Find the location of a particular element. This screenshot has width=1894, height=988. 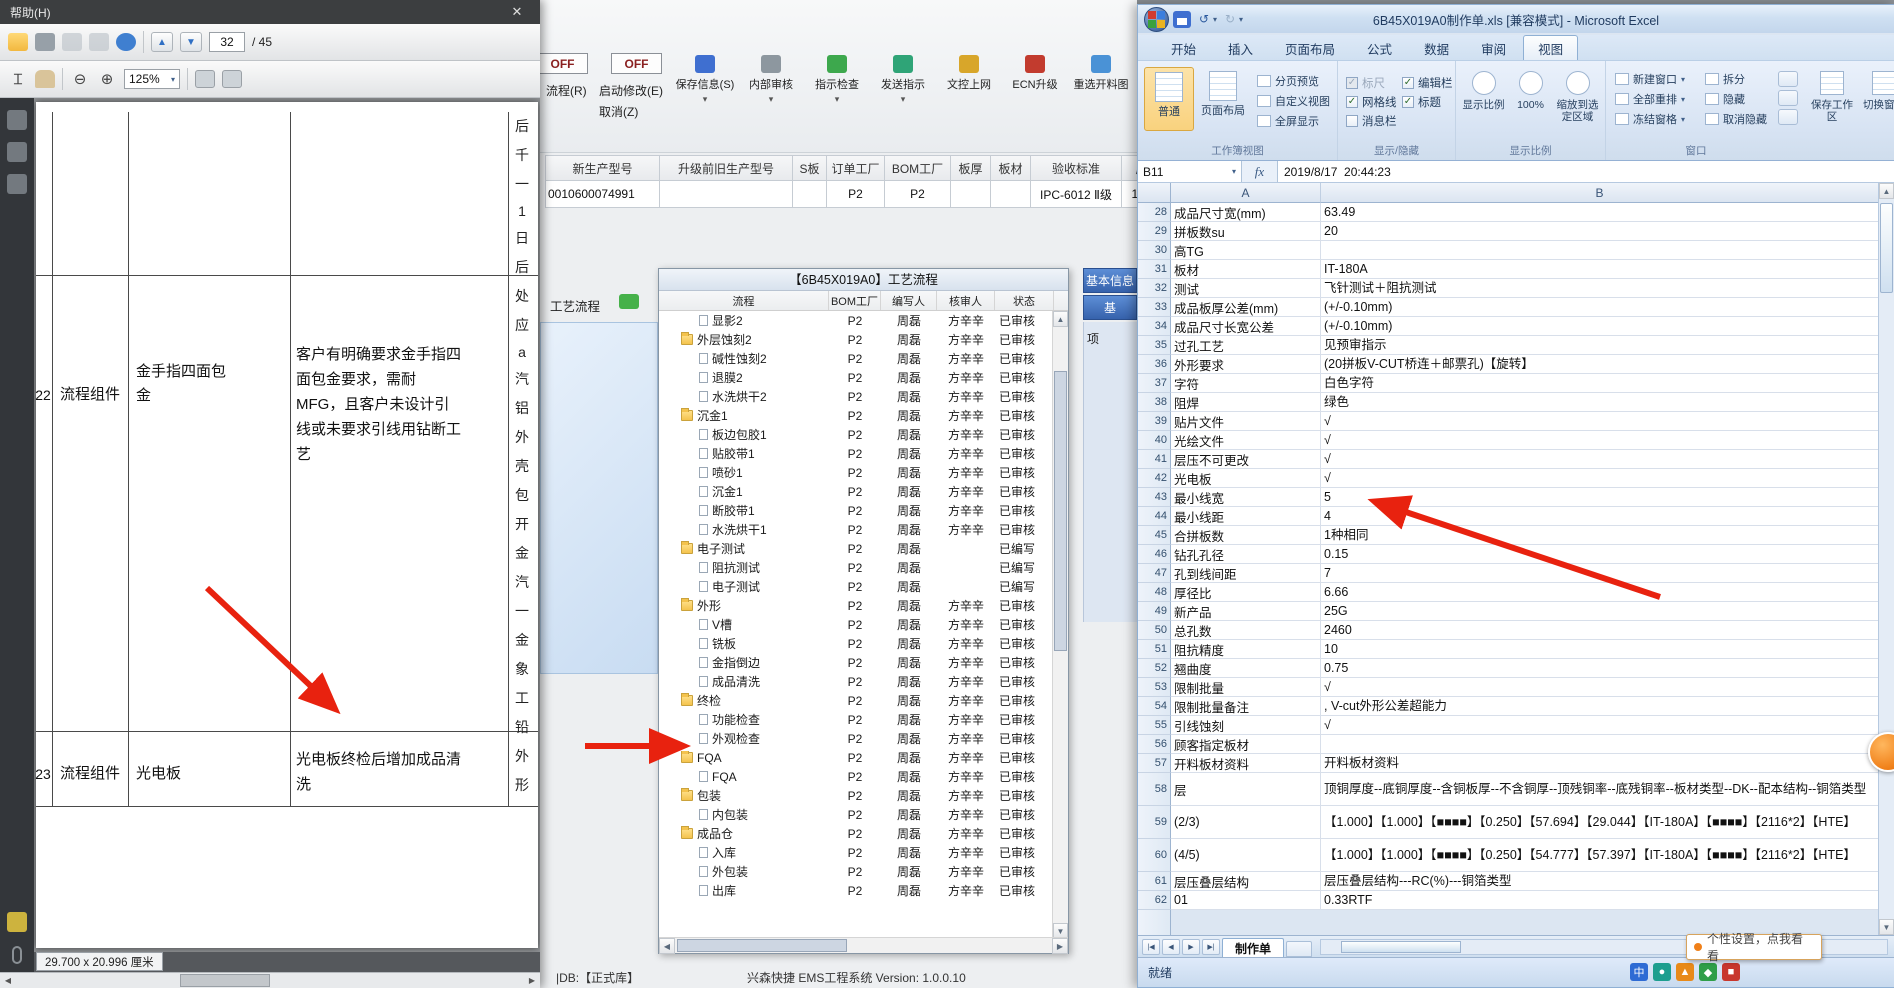

window-button: 冻结窗格 ▾ is located at coordinates (1650, 119).